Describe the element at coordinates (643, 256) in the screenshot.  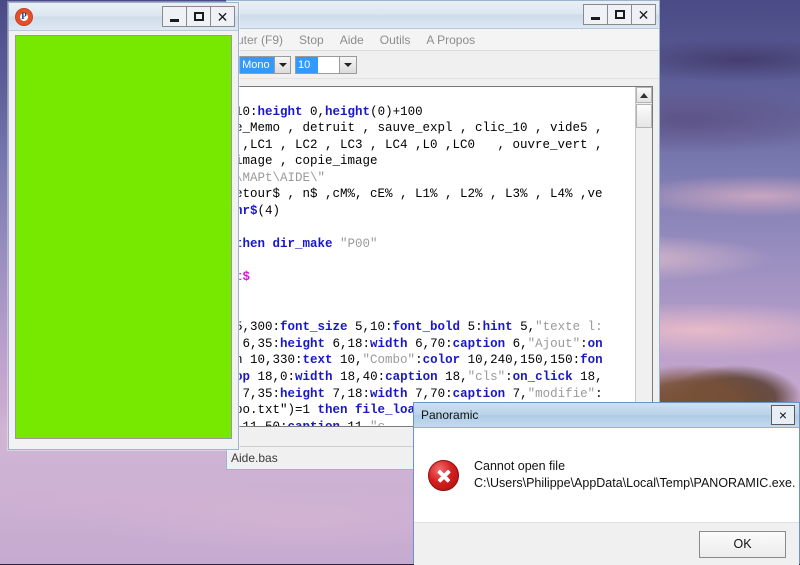
I see `code-vertical-scrollbar` at that location.